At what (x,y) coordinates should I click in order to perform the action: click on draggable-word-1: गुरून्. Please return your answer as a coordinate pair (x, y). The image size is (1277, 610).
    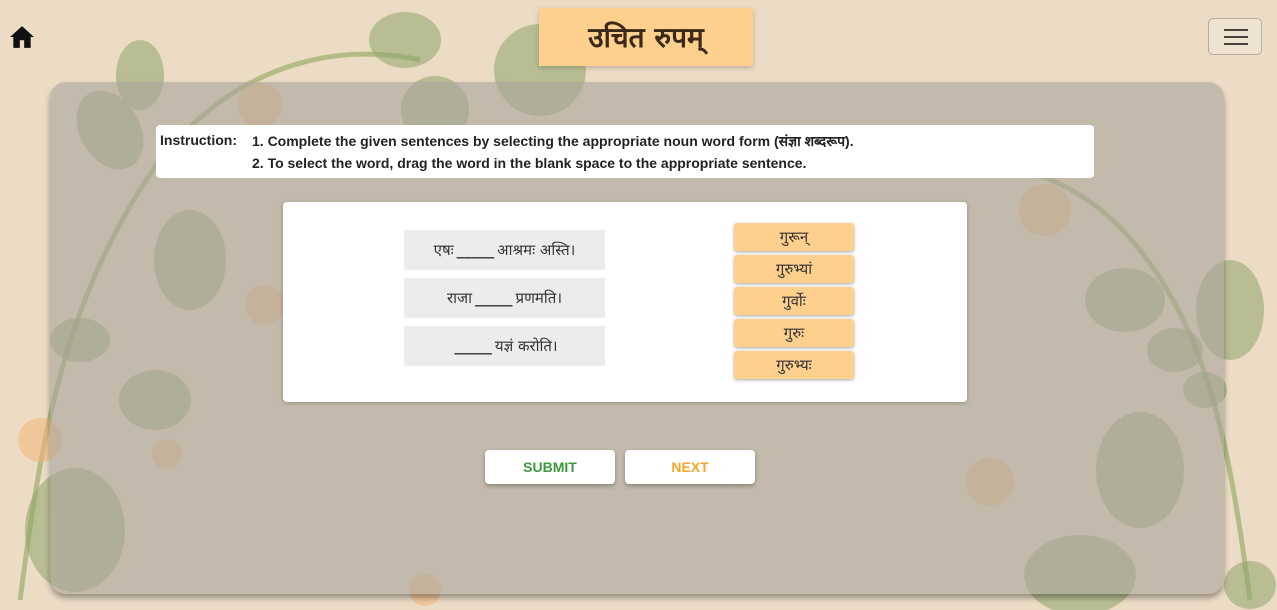
    Looking at the image, I should click on (794, 237).